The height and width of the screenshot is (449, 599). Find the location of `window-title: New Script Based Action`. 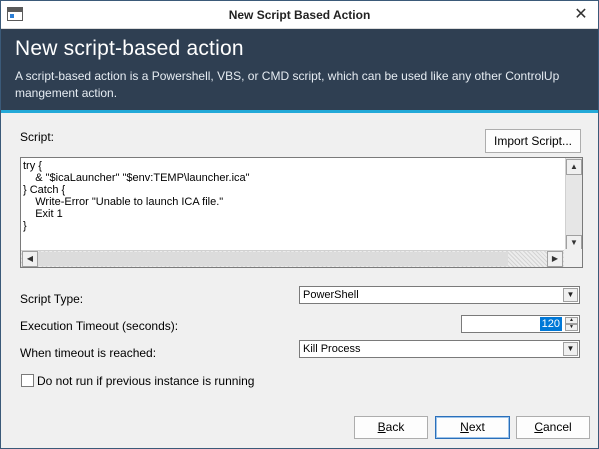

window-title: New Script Based Action is located at coordinates (299, 15).